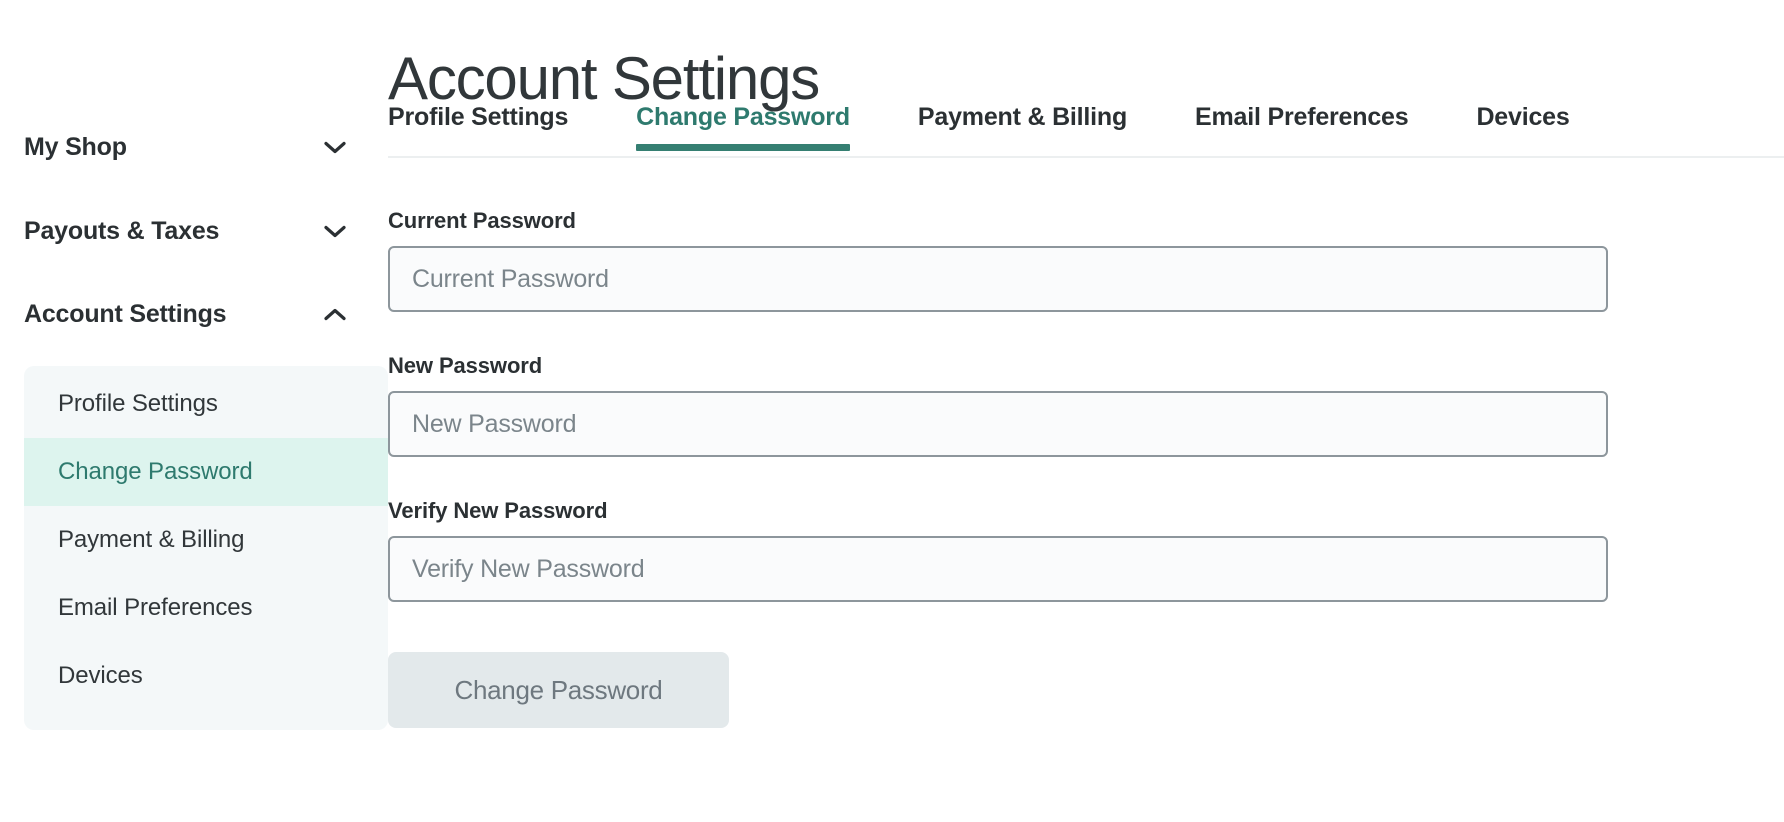 Image resolution: width=1784 pixels, height=822 pixels. Describe the element at coordinates (465, 365) in the screenshot. I see `new-password-label: New Password` at that location.